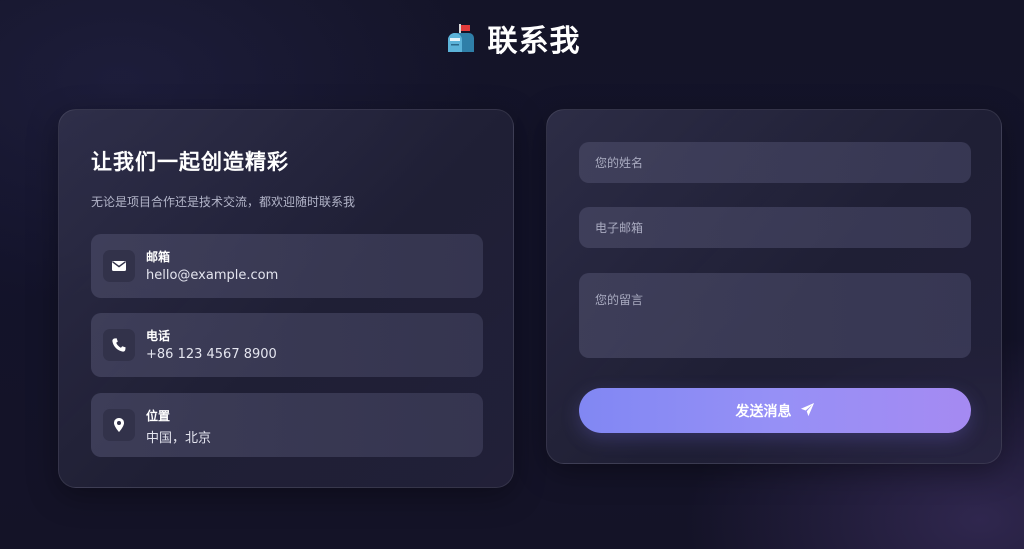 The height and width of the screenshot is (549, 1024). What do you see at coordinates (807, 411) in the screenshot?
I see `paper-plane-icon` at bounding box center [807, 411].